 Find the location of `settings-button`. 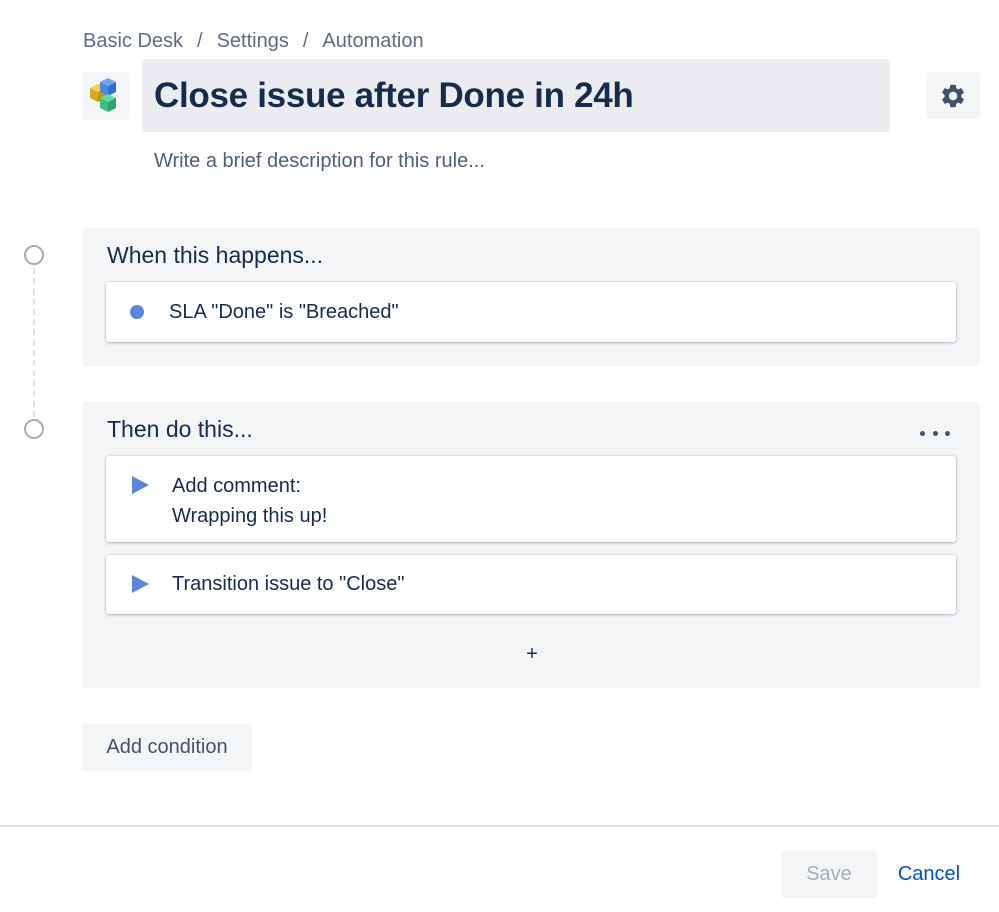

settings-button is located at coordinates (953, 95).